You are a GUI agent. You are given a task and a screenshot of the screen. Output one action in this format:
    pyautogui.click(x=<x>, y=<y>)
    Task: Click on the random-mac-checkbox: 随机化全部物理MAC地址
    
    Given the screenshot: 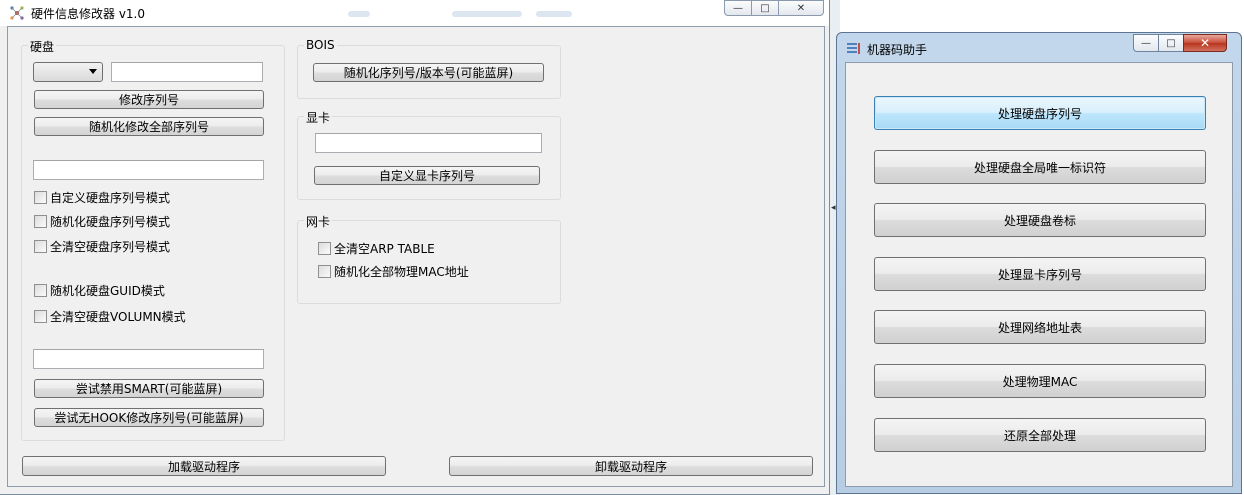 What is the action you would take?
    pyautogui.click(x=393, y=271)
    